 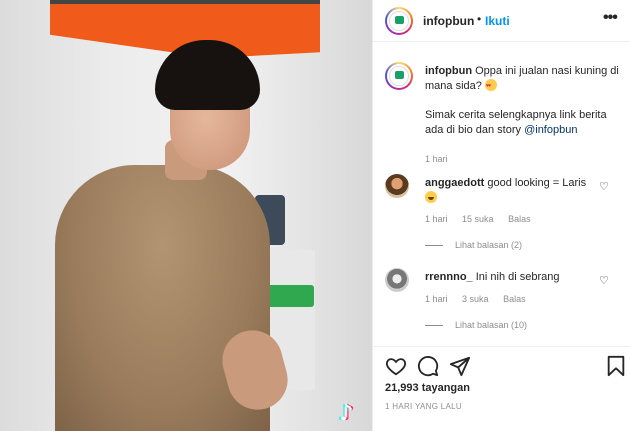 I want to click on caption-time: 1 hari, so click(x=436, y=159).